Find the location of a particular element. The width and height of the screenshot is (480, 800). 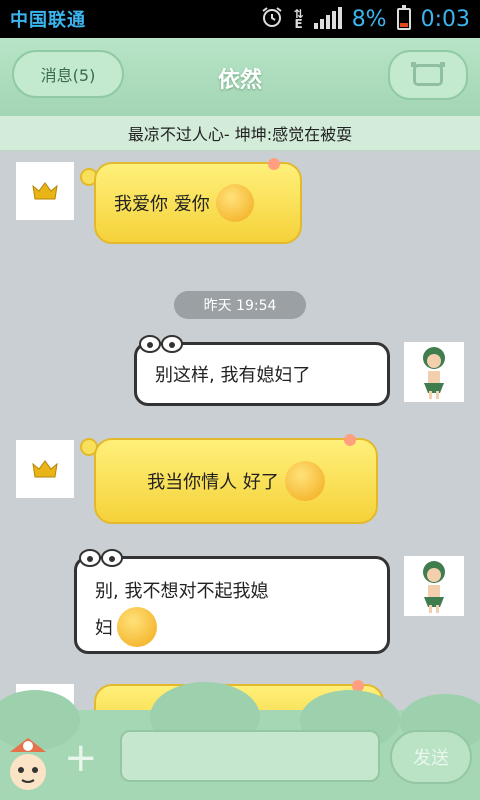

message-bubble: 我爱你 爱你 is located at coordinates (198, 203).